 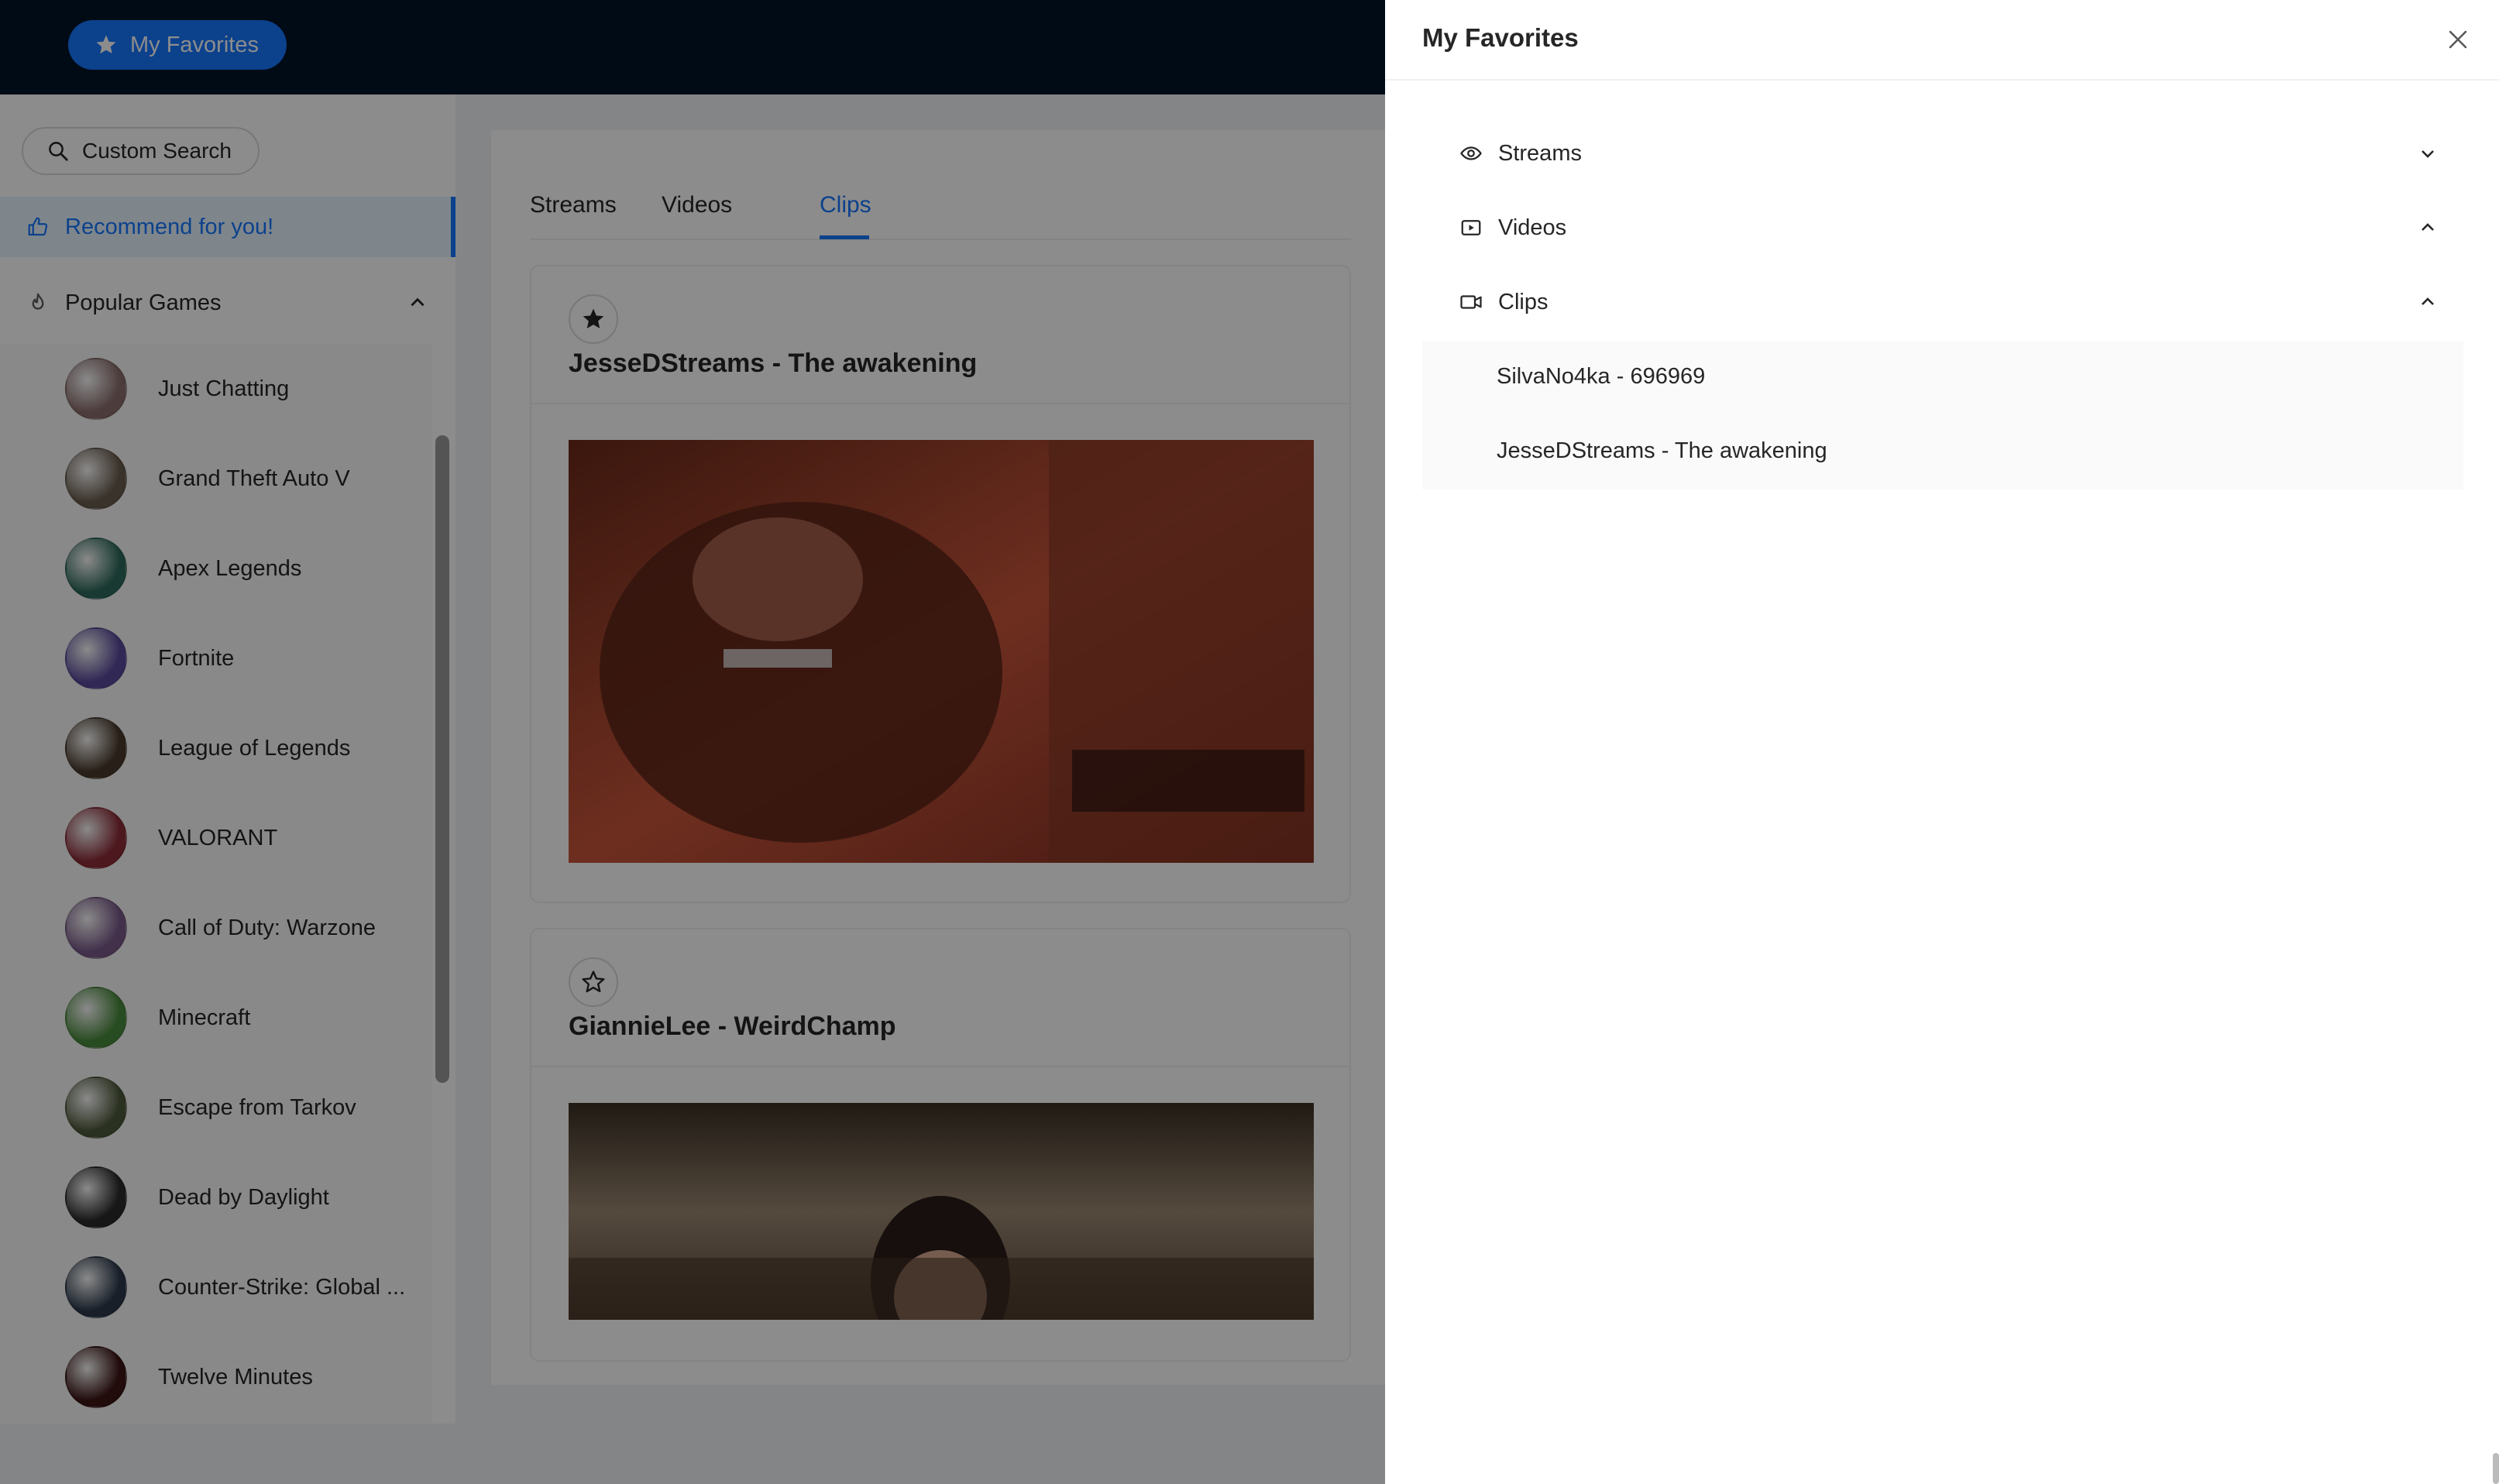 What do you see at coordinates (2458, 39) in the screenshot?
I see `close-icon` at bounding box center [2458, 39].